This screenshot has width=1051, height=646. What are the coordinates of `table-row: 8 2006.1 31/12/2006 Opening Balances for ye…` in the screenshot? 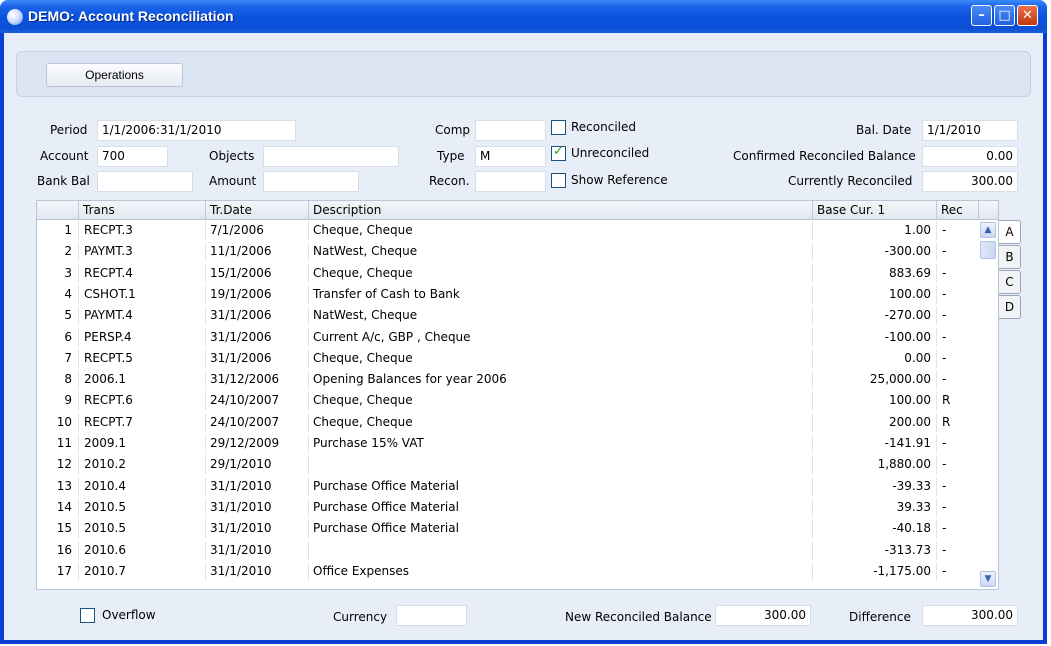 It's located at (517, 380).